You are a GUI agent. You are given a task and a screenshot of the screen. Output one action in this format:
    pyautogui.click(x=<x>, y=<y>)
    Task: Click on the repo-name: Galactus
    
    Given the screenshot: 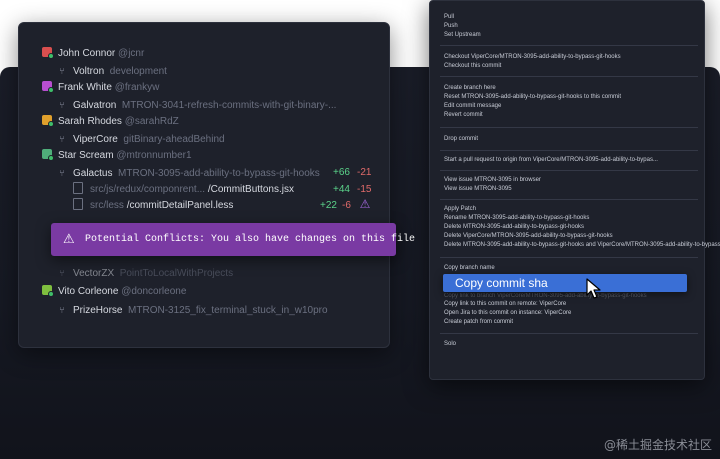 What is the action you would take?
    pyautogui.click(x=93, y=173)
    